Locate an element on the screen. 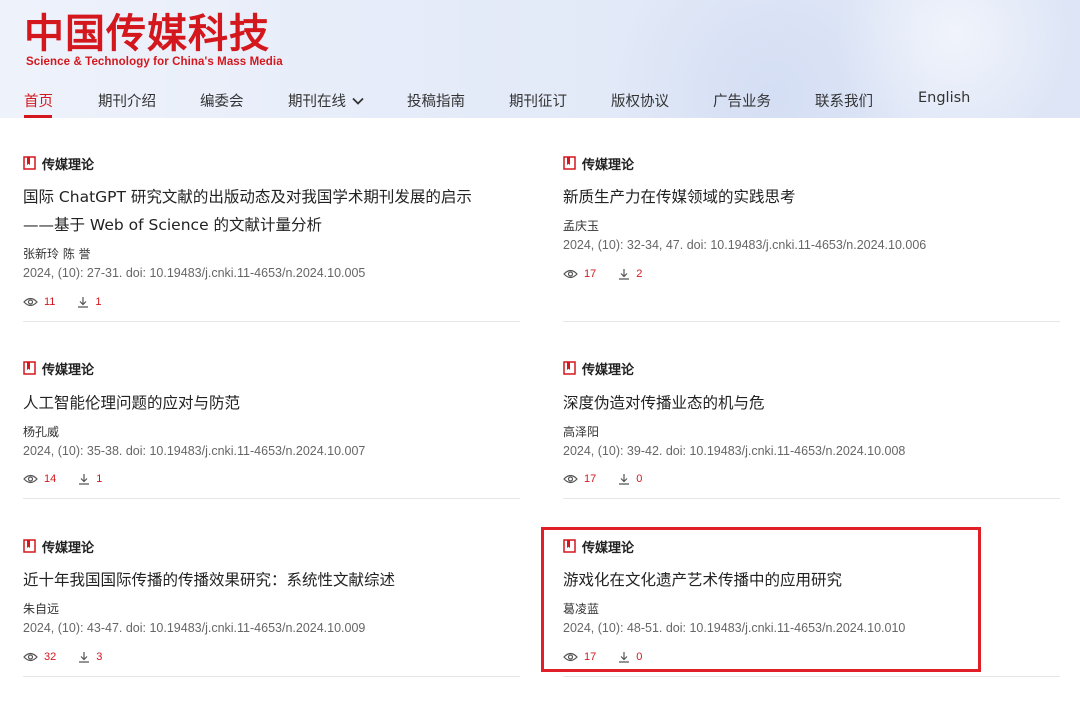 This screenshot has height=720, width=1080. nav-item-subscription: 期刊征订 is located at coordinates (538, 100).